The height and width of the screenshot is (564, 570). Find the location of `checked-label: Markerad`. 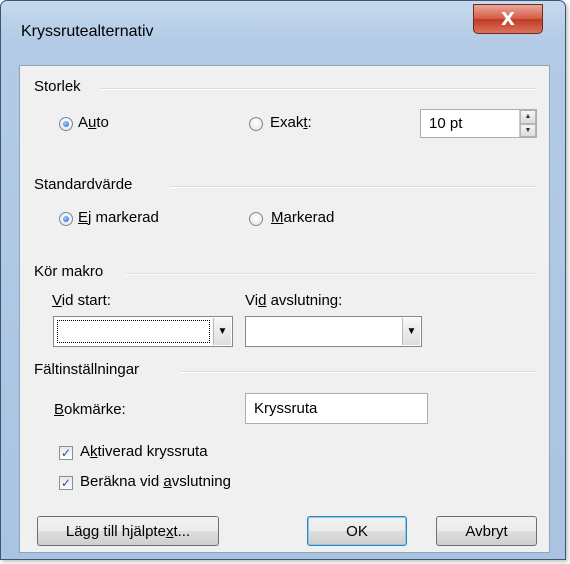

checked-label: Markerad is located at coordinates (302, 217).